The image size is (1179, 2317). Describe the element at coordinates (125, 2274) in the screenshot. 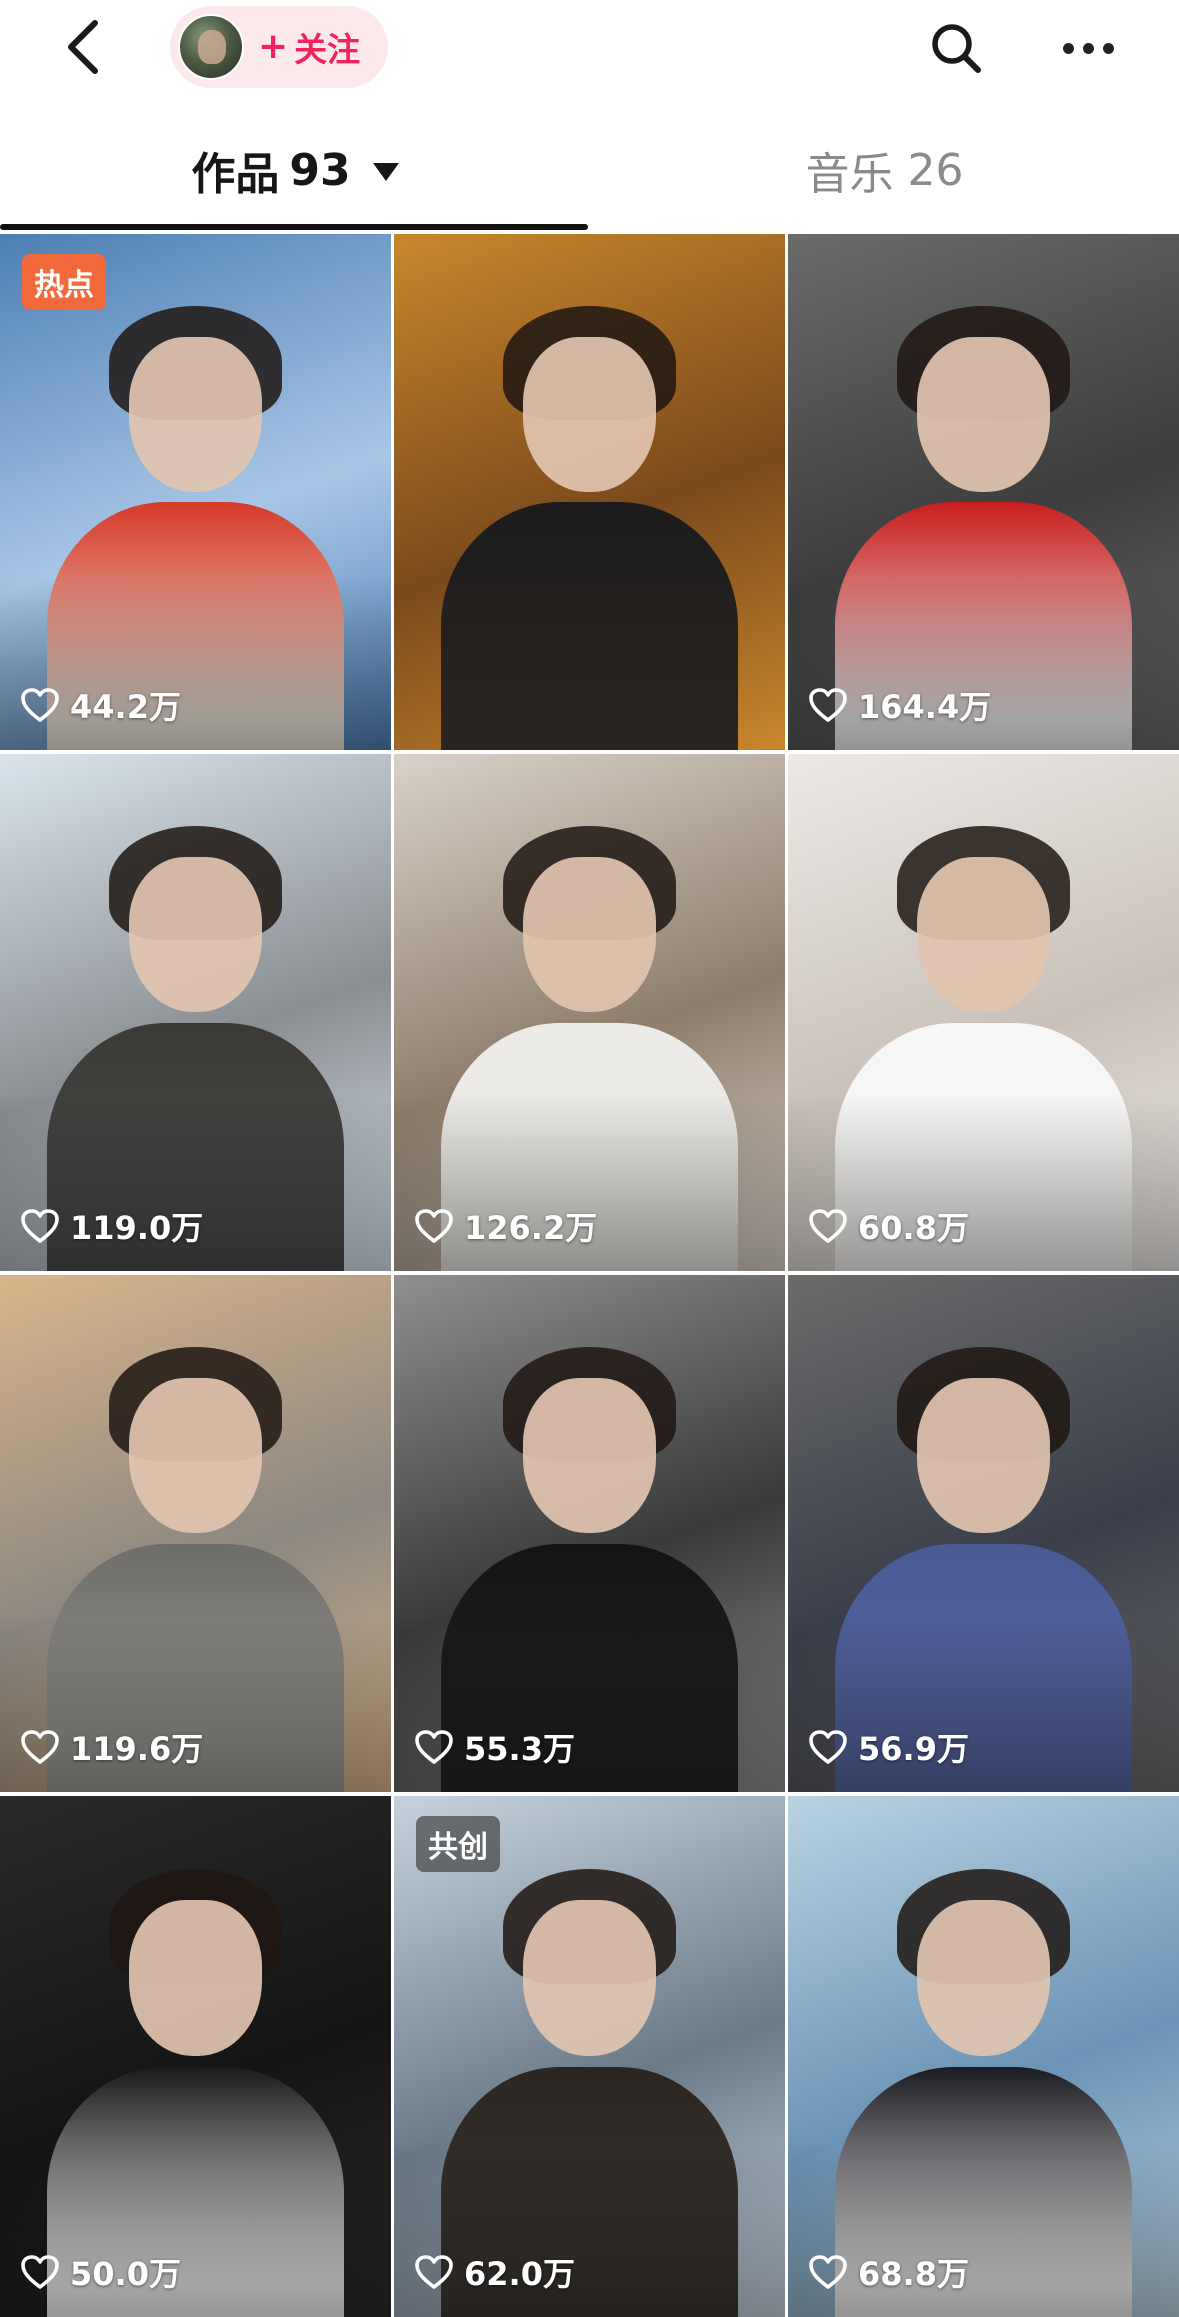

I see `like-count-value: 50.0万` at that location.